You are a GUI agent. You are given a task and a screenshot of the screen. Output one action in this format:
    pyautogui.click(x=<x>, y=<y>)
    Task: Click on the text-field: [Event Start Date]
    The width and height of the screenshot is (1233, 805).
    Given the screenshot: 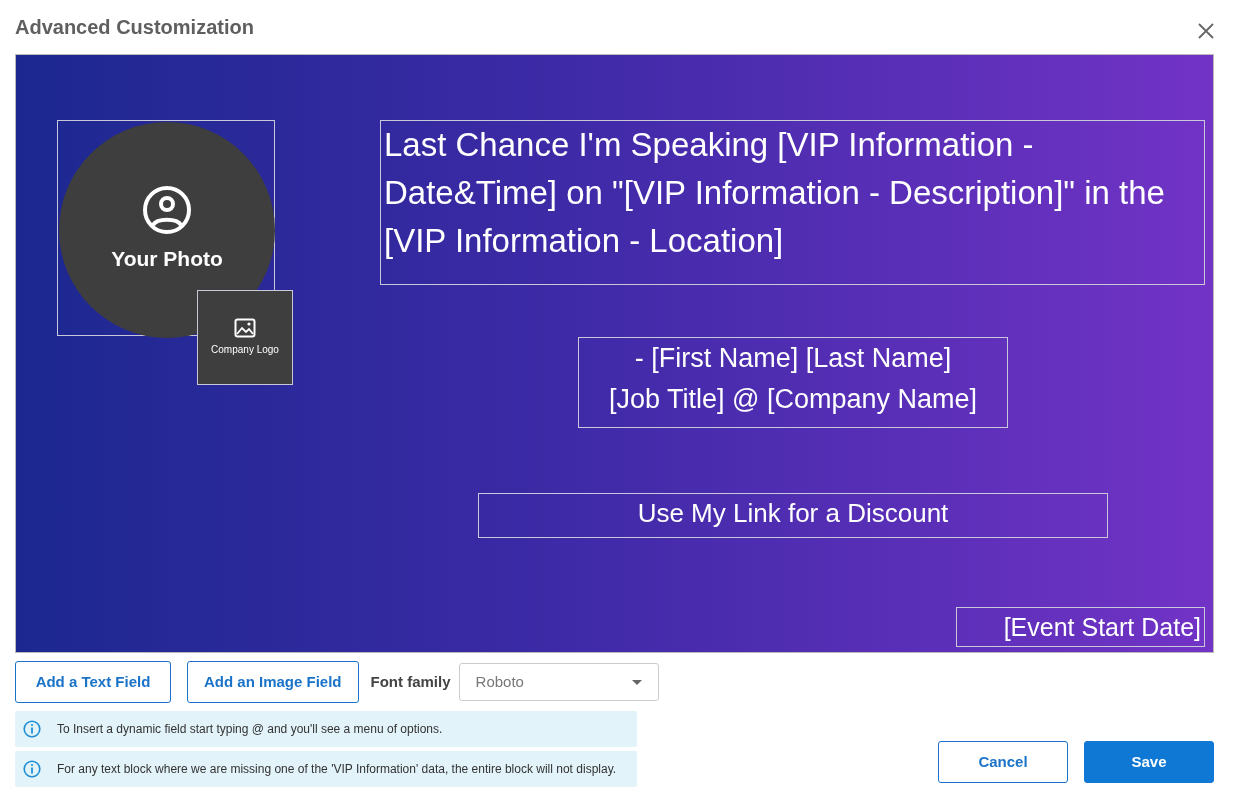 What is the action you would take?
    pyautogui.click(x=1080, y=627)
    